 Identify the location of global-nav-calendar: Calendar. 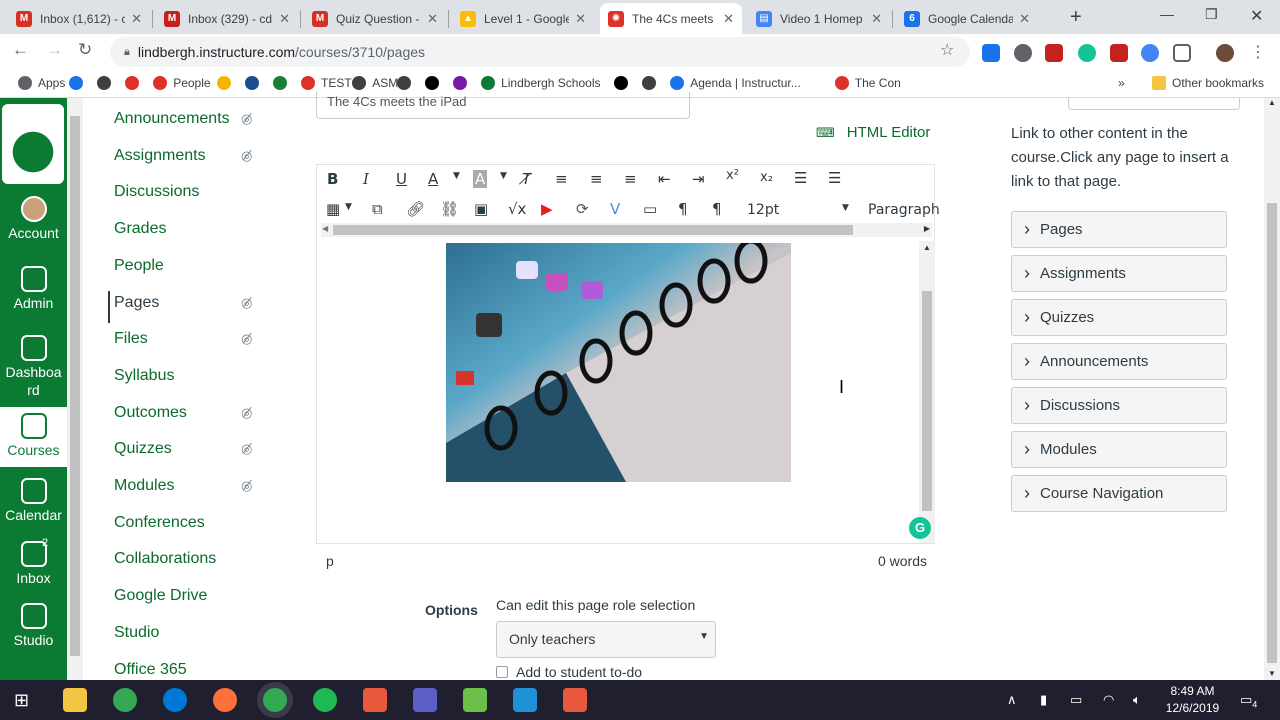
(33, 501).